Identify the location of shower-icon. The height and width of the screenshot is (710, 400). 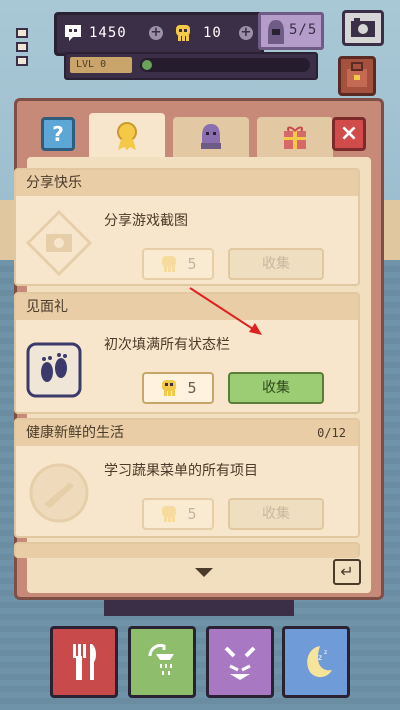
(161, 659).